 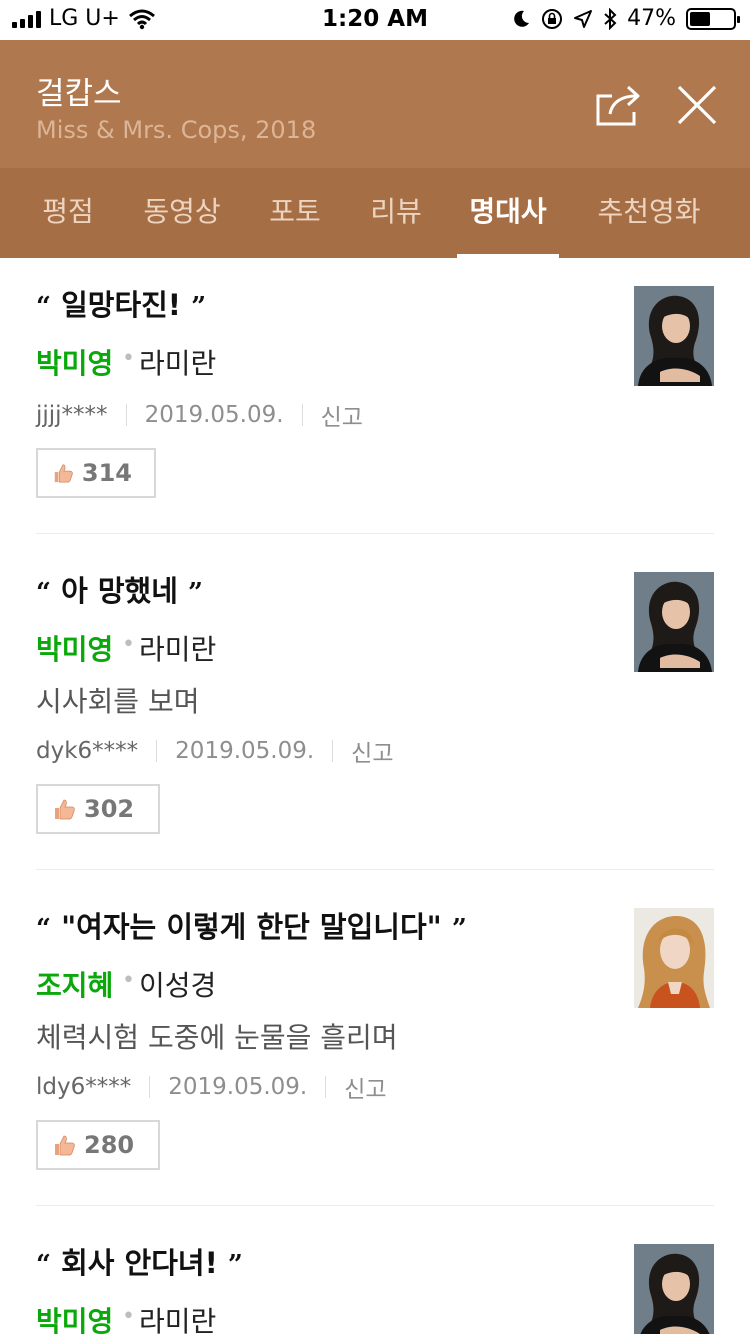 I want to click on tab-label: 추천영화, so click(x=649, y=211).